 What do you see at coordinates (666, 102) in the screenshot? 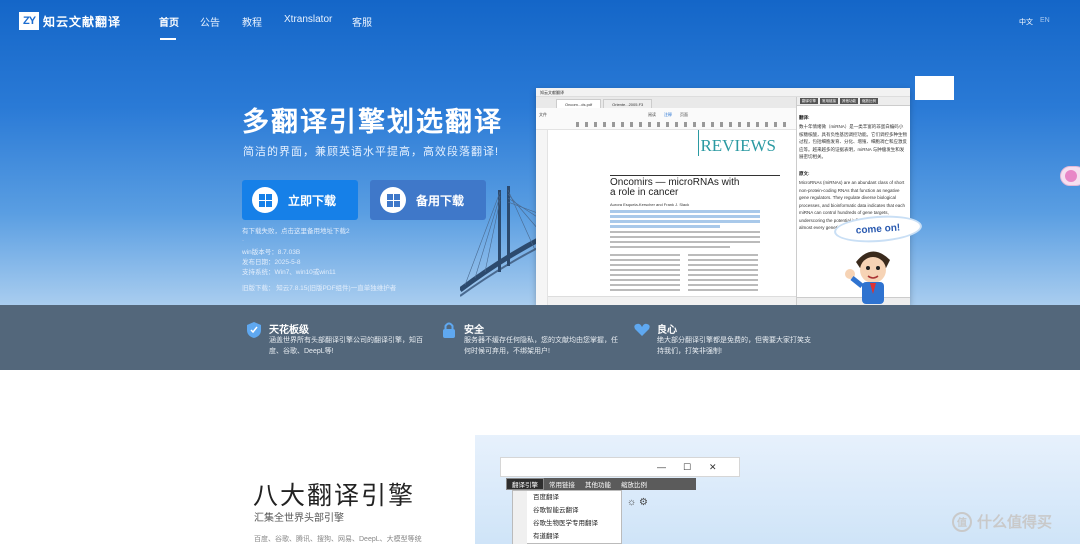
I see `screenshot-tabs: Oncom...ds.pdf Oriente...2005.F3` at bounding box center [666, 102].